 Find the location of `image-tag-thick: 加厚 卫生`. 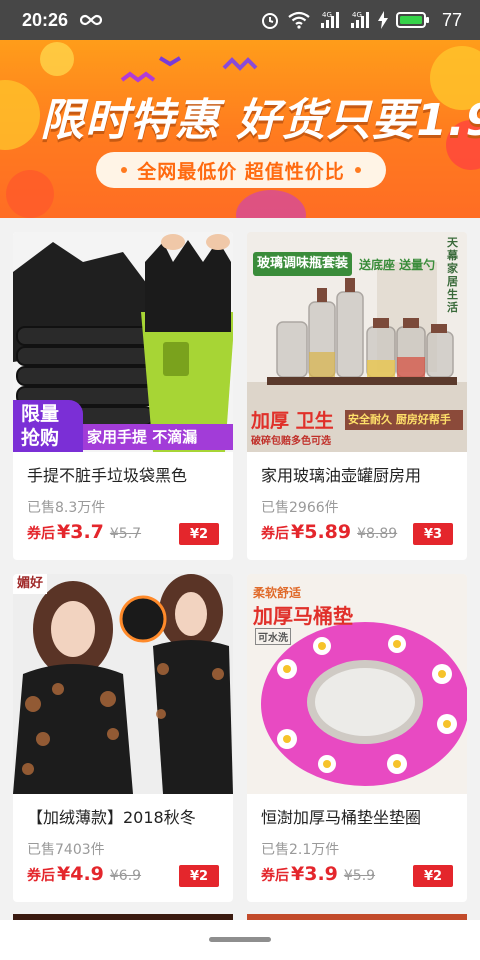

image-tag-thick: 加厚 卫生 is located at coordinates (292, 421).